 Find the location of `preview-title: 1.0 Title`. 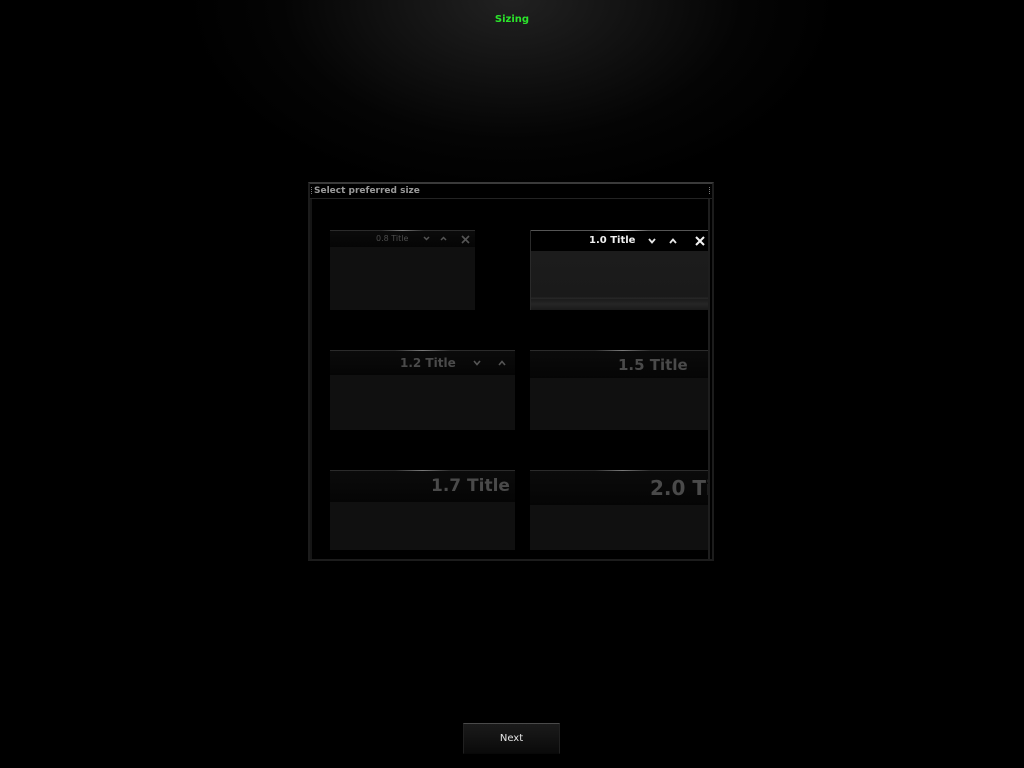

preview-title: 1.0 Title is located at coordinates (612, 240).